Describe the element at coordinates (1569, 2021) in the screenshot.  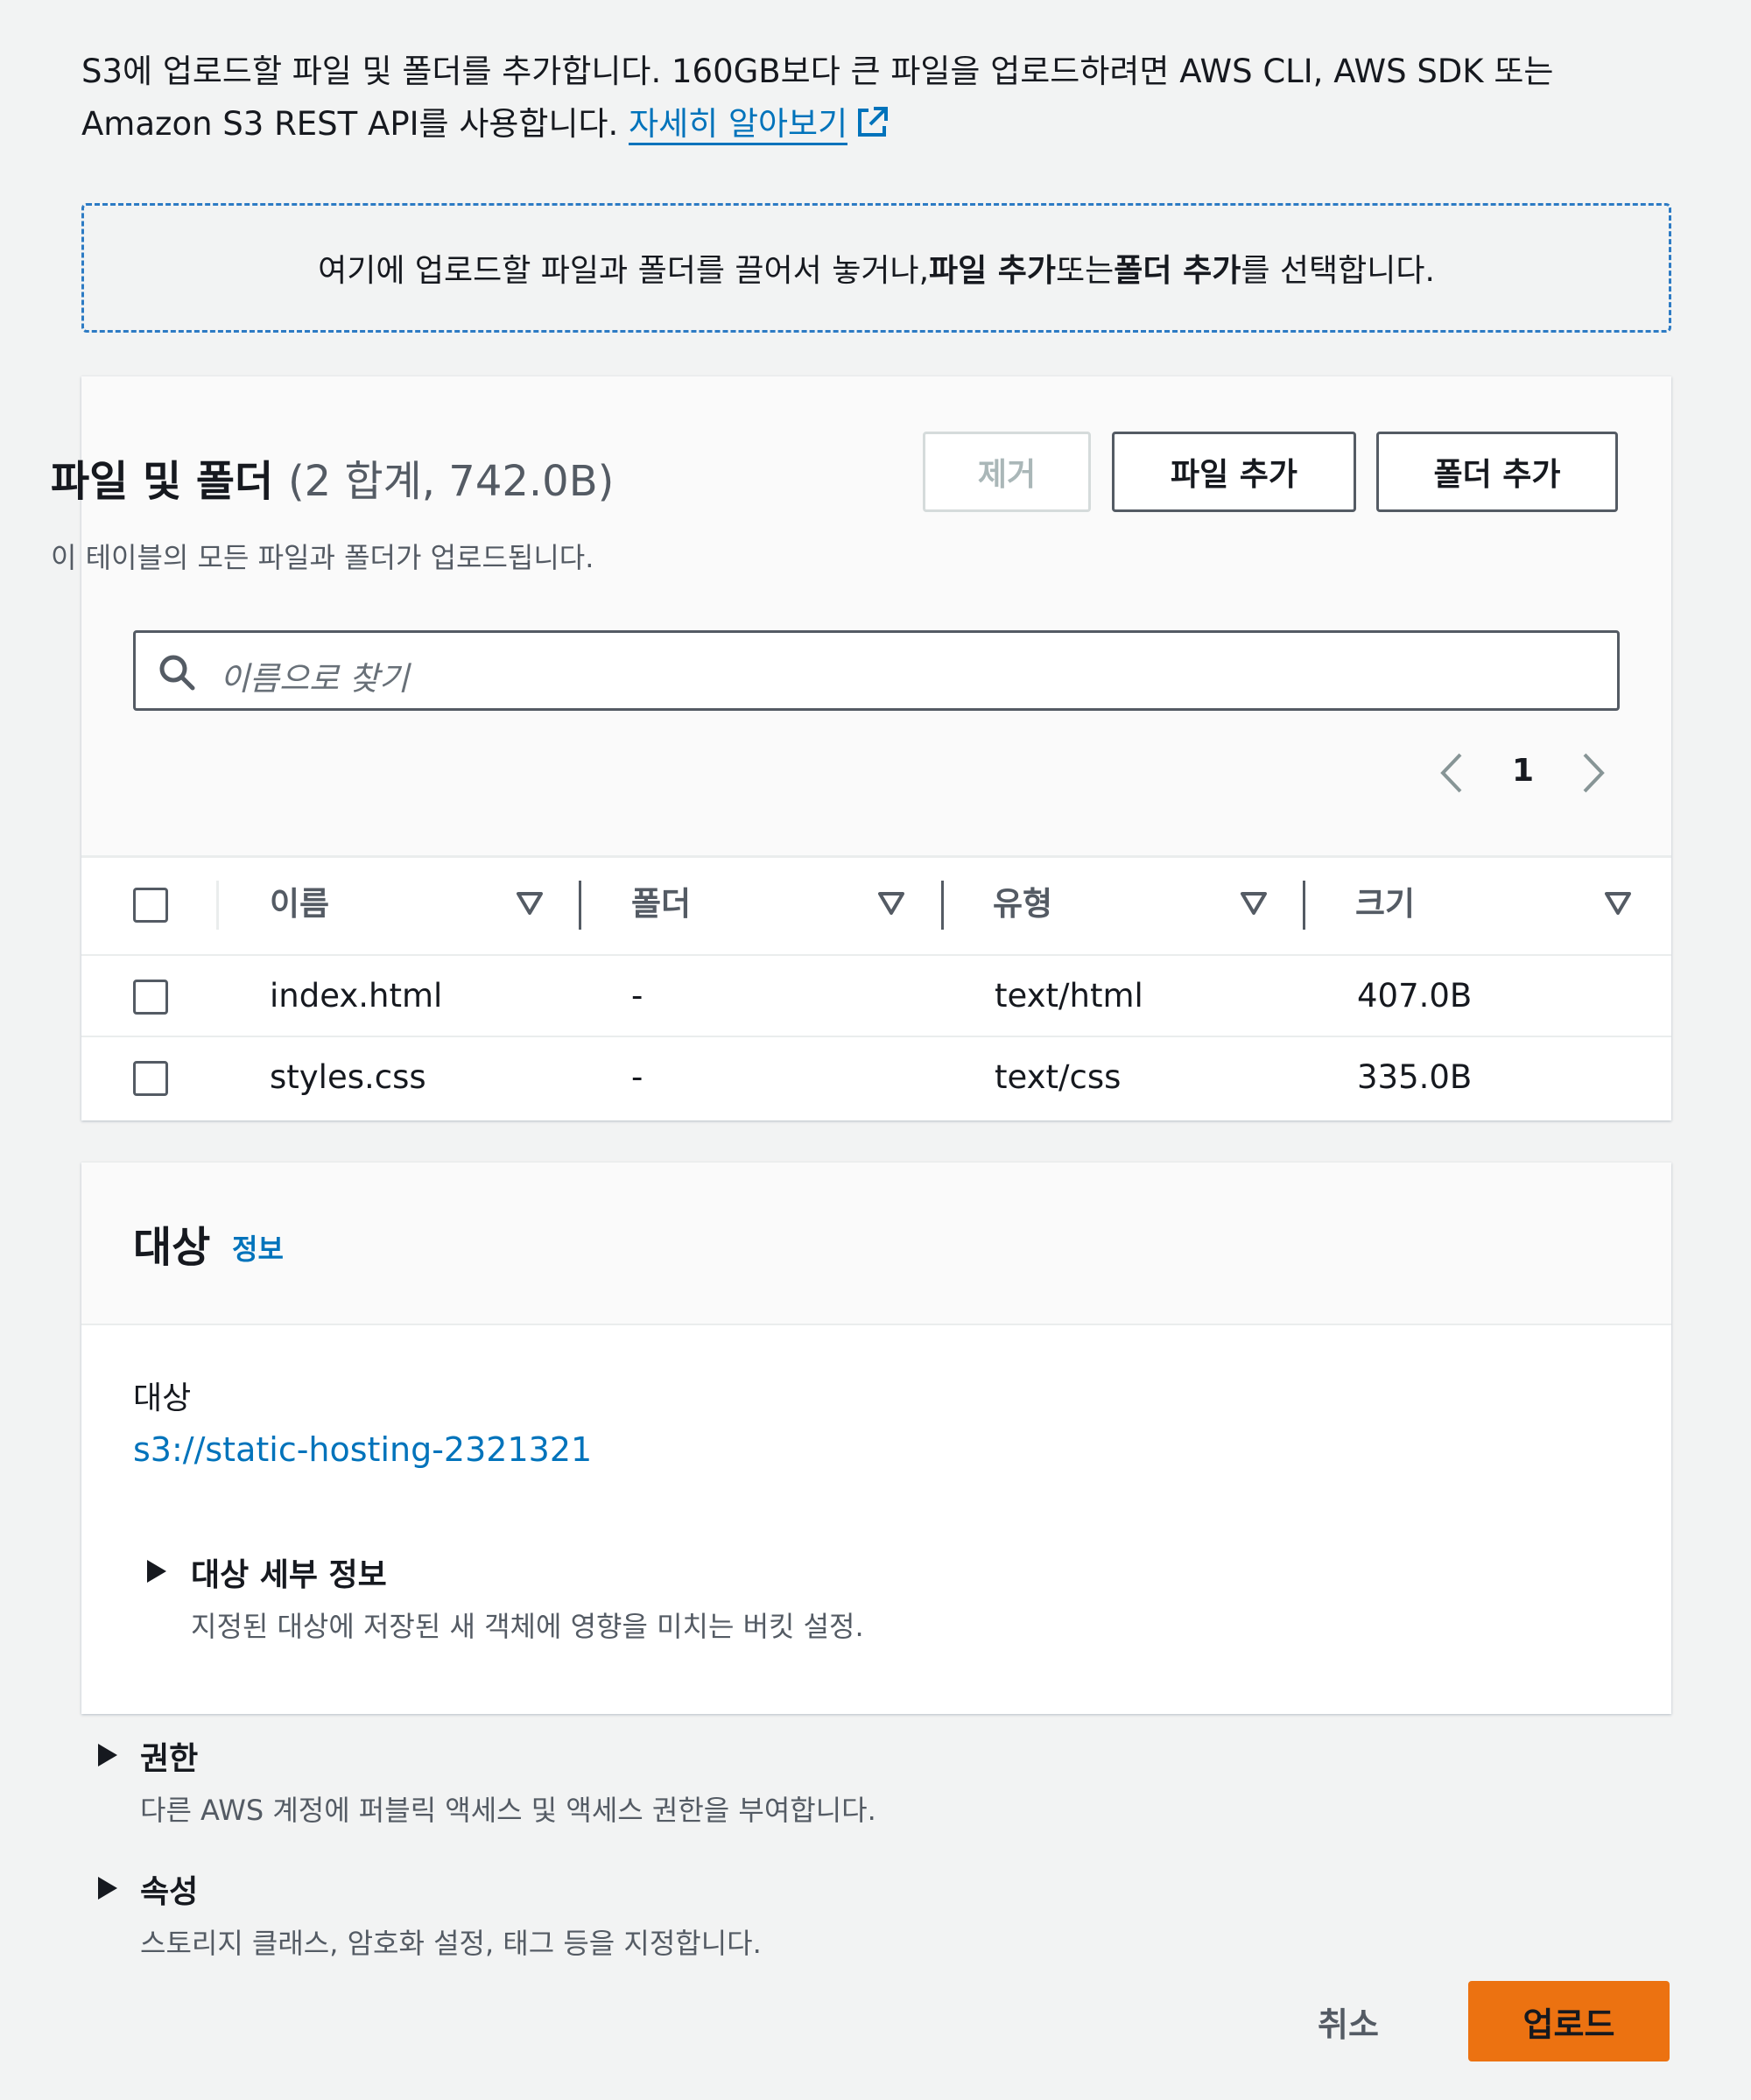
I see `upload-button: 업로드` at that location.